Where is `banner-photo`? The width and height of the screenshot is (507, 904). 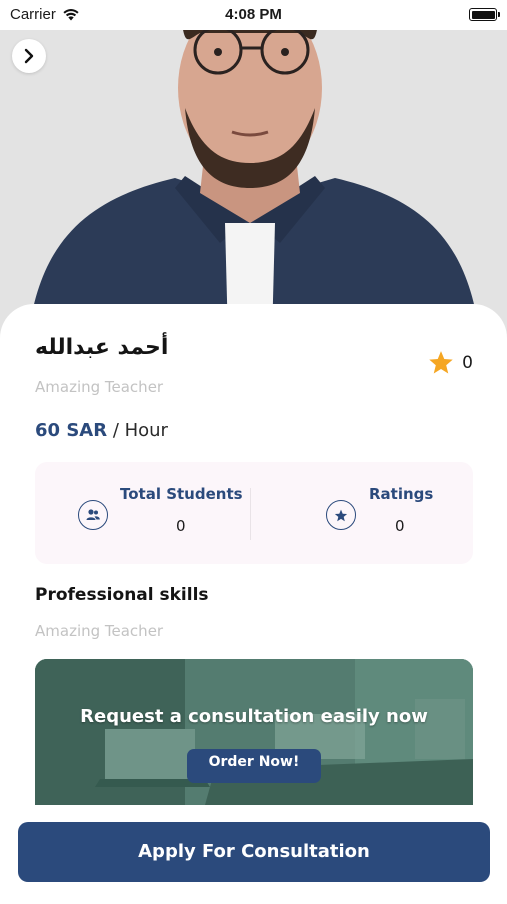 banner-photo is located at coordinates (254, 732).